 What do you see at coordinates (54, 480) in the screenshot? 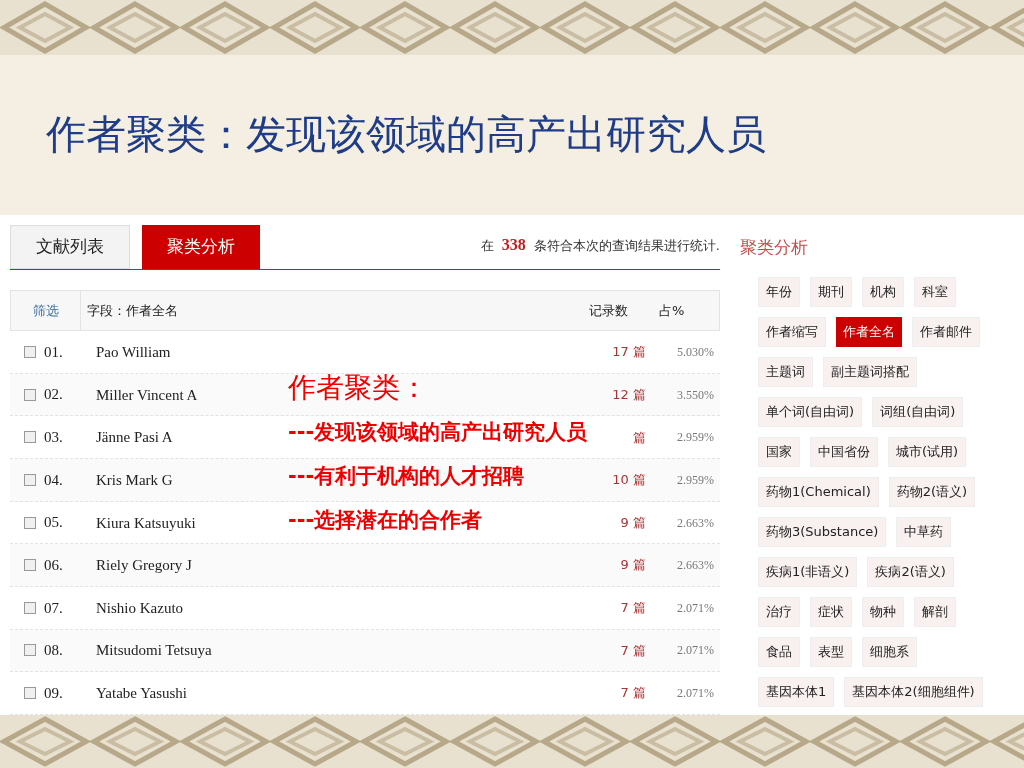
I see `row-number: 04.` at bounding box center [54, 480].